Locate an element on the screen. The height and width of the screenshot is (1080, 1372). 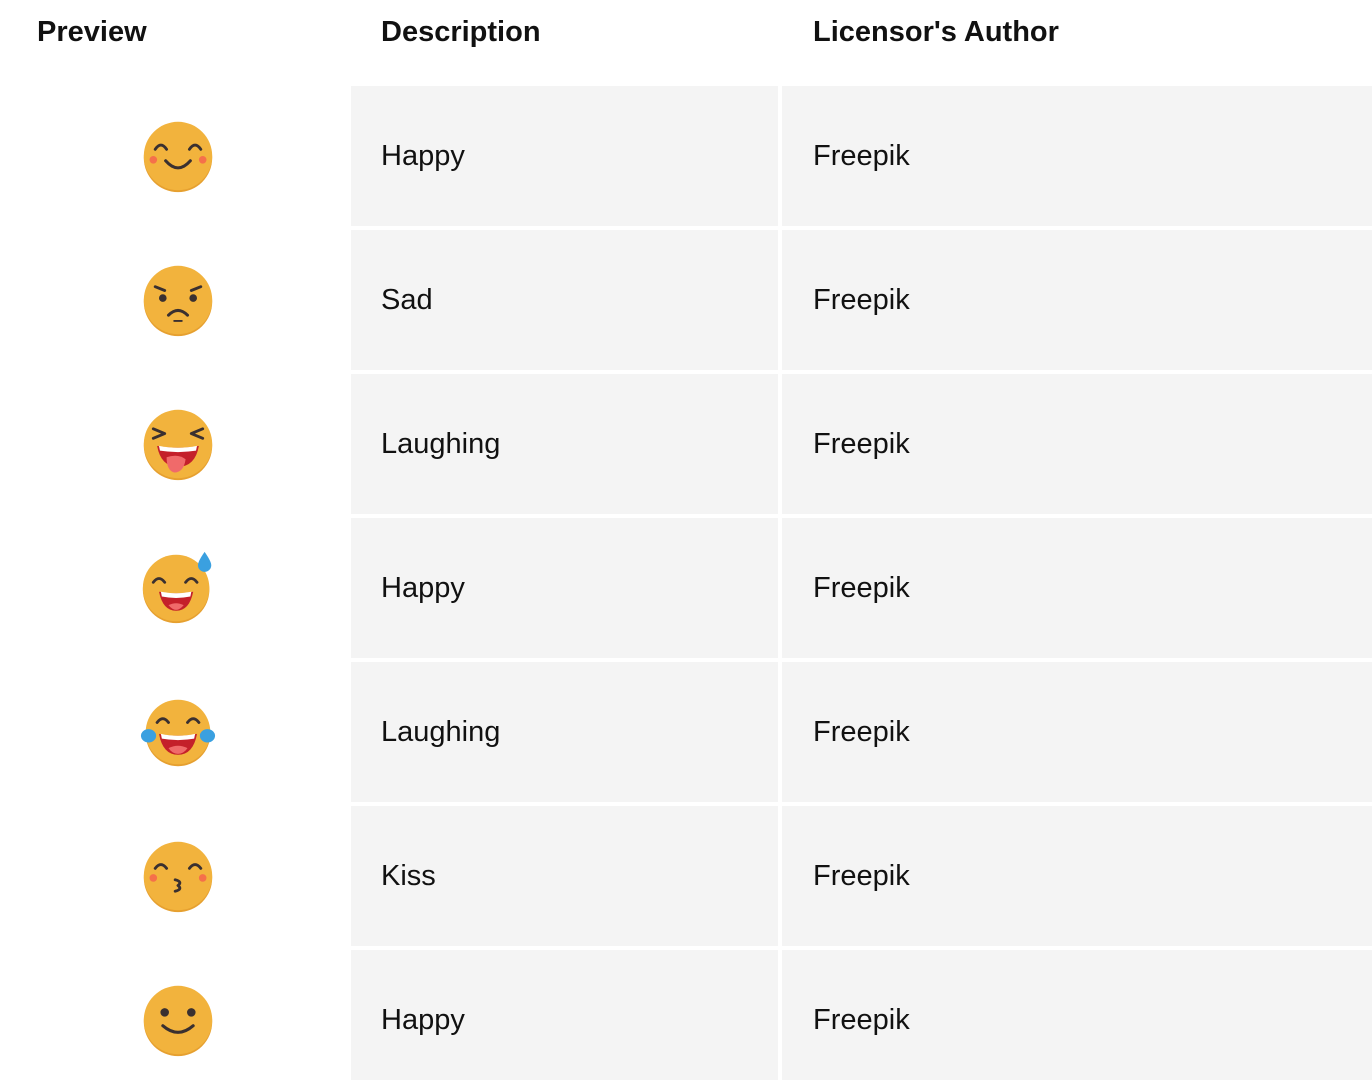
sad-face-icon is located at coordinates (178, 301).